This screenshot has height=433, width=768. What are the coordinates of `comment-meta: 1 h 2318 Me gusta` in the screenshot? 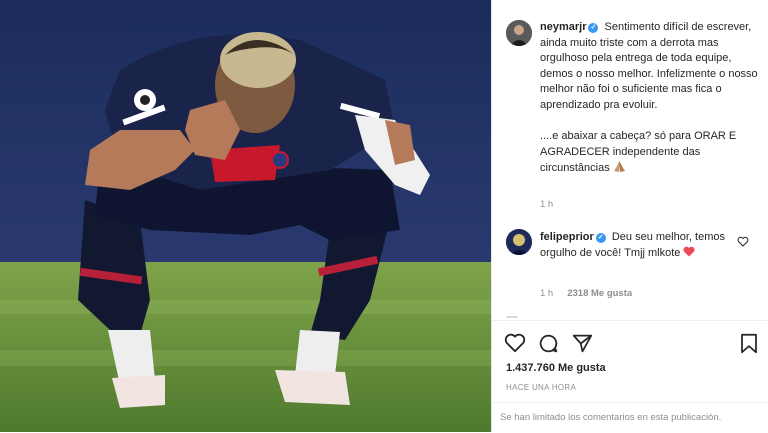 It's located at (586, 293).